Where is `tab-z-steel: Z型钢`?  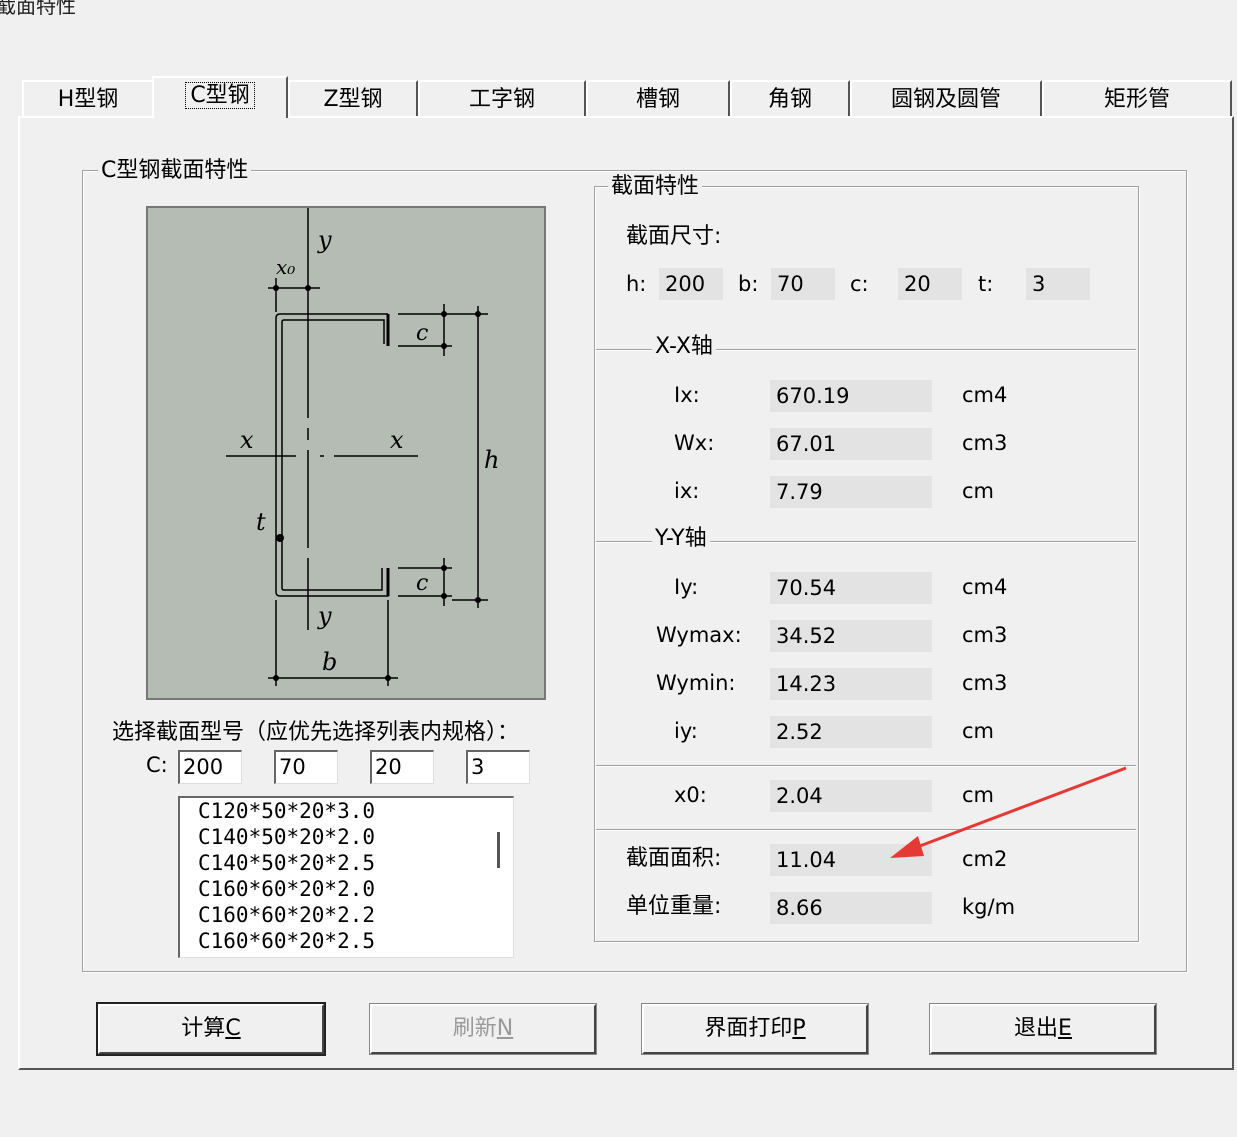 tab-z-steel: Z型钢 is located at coordinates (353, 98).